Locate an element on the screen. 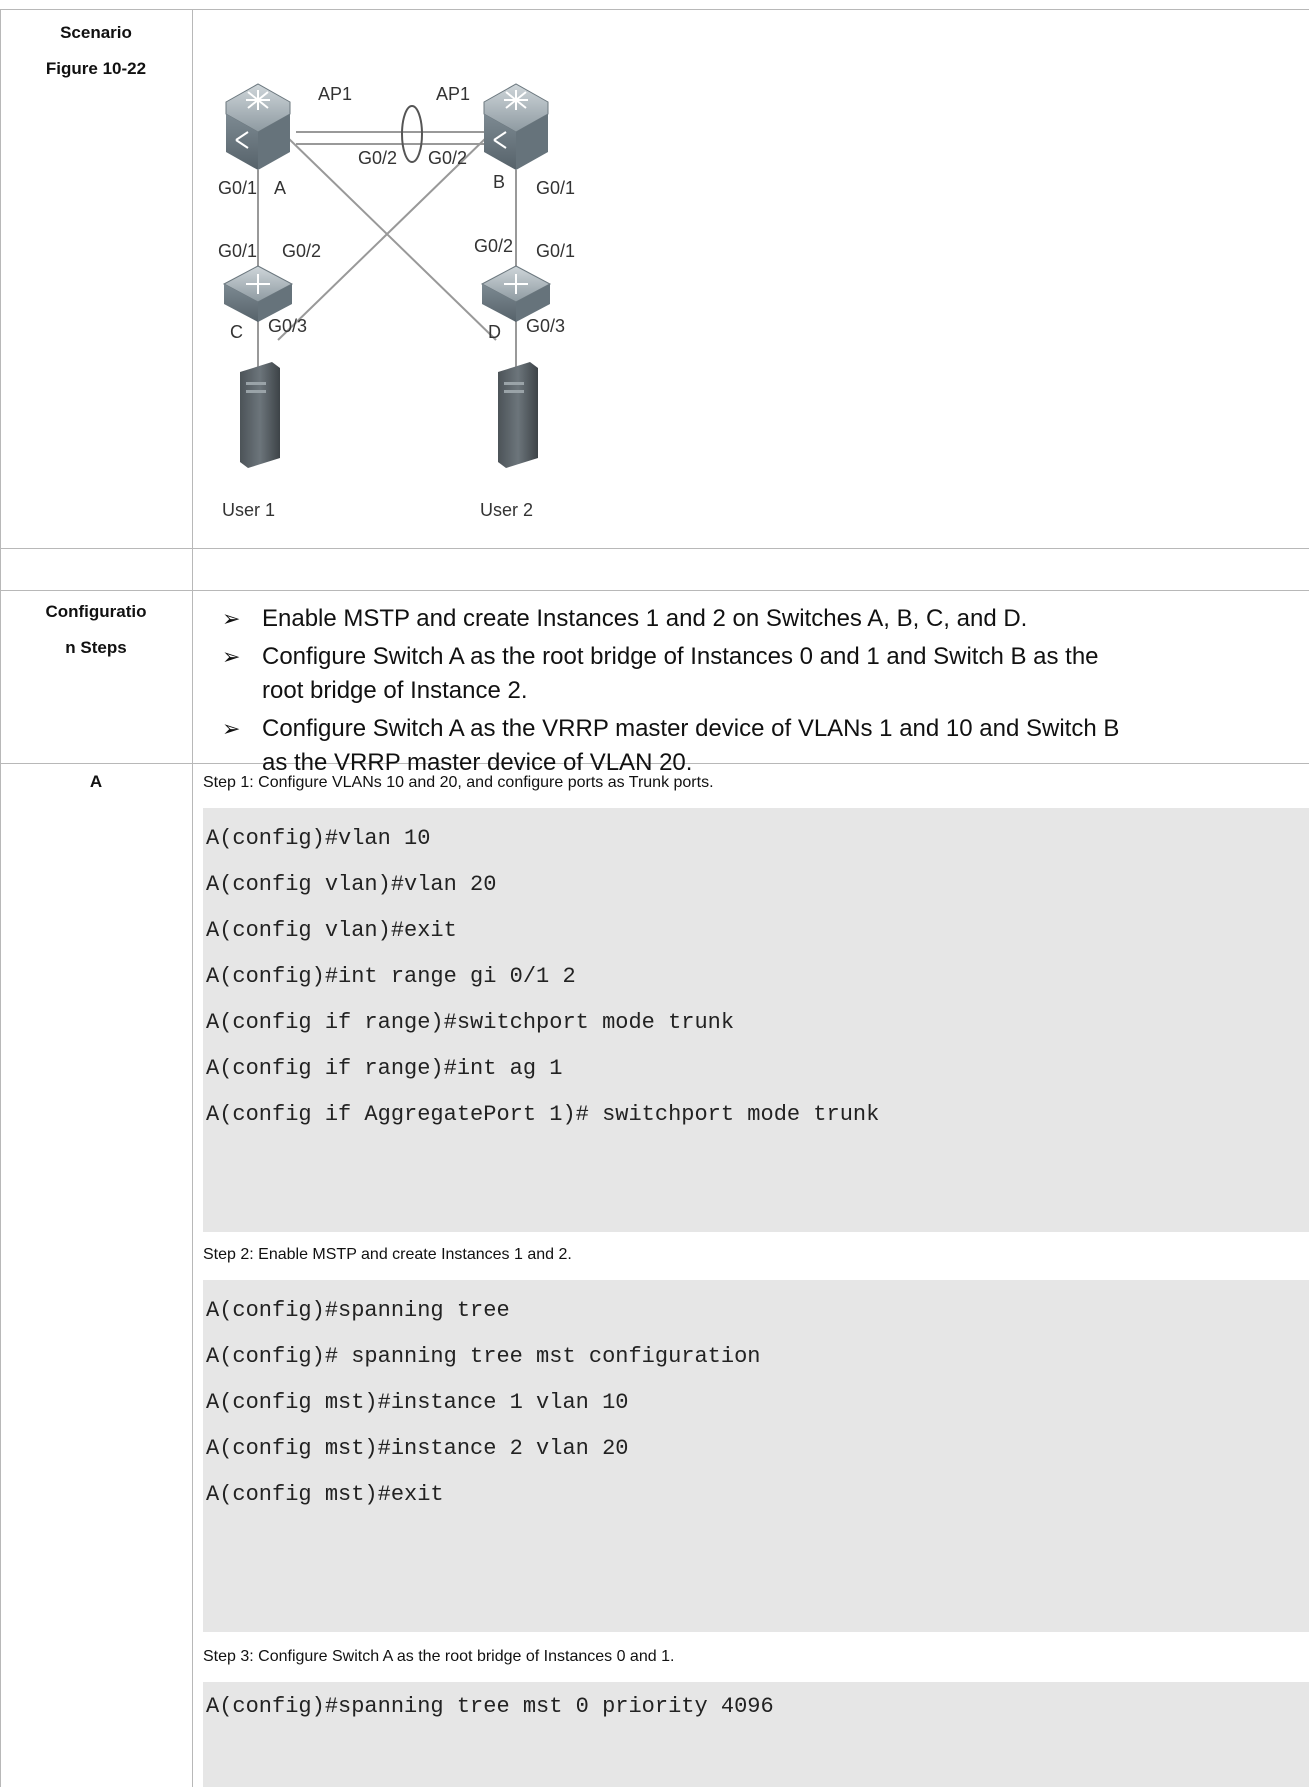 Image resolution: width=1309 pixels, height=1787 pixels. code-line: A(config vlan)#exit is located at coordinates (331, 930).